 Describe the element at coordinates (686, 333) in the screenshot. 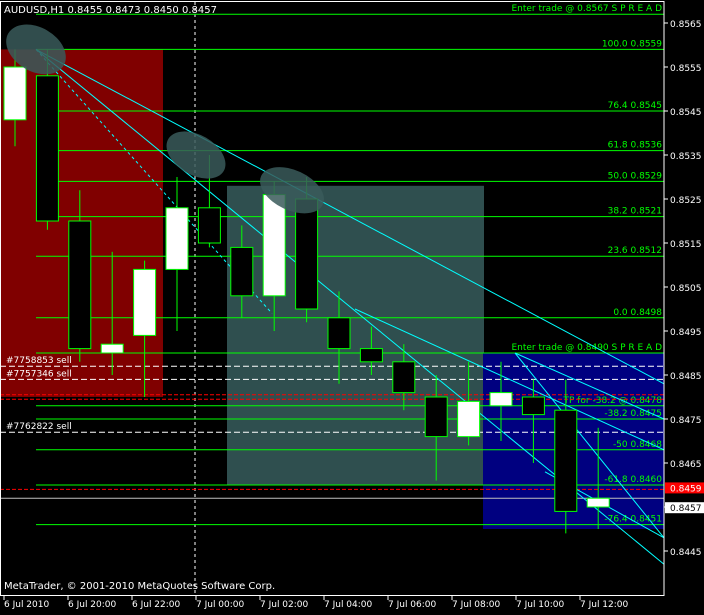

I see `price-tick-label: 0.8495` at that location.